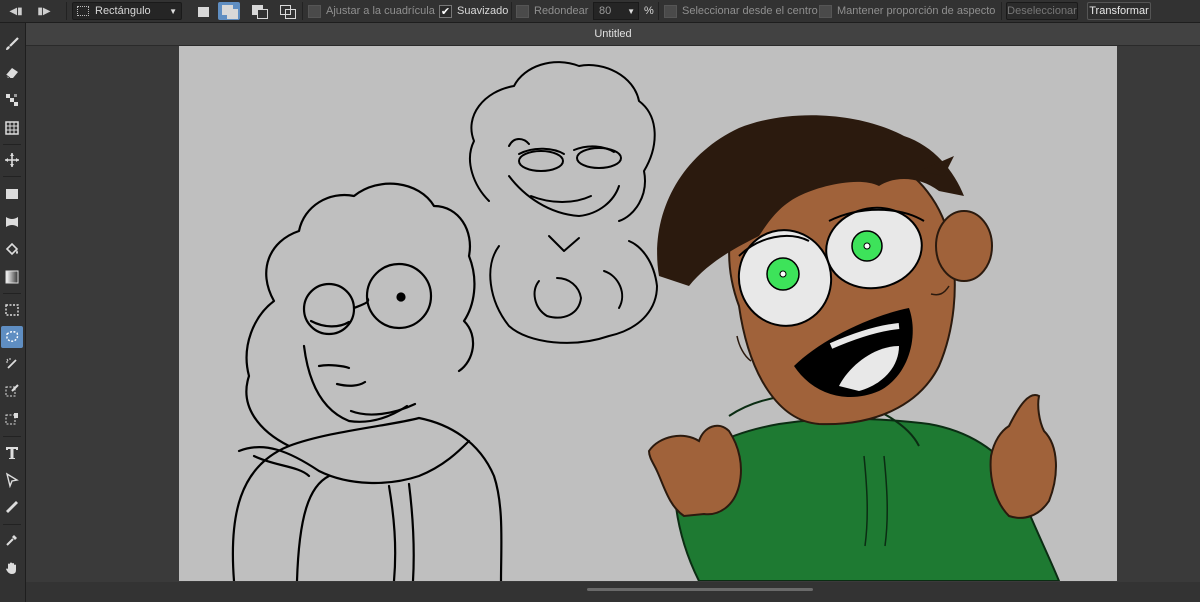 The width and height of the screenshot is (1200, 602). What do you see at coordinates (12, 540) in the screenshot?
I see `eyedropper-icon` at bounding box center [12, 540].